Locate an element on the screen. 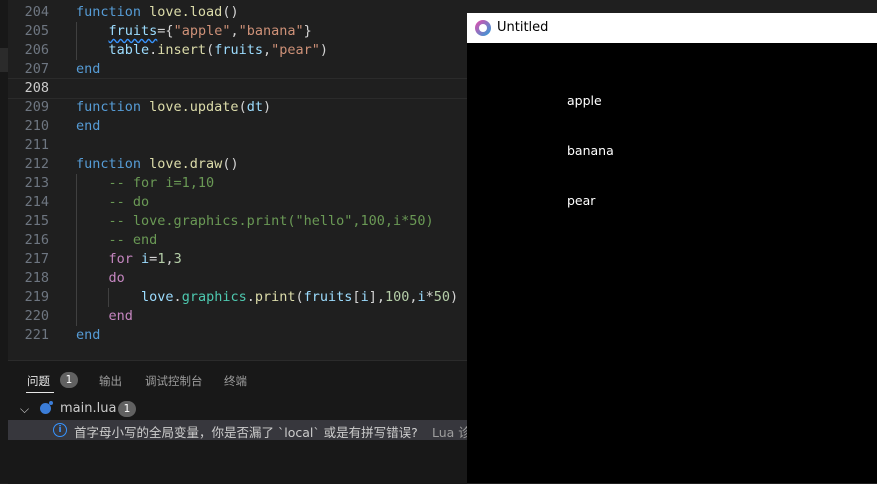  code-line: 211 is located at coordinates (233, 145).